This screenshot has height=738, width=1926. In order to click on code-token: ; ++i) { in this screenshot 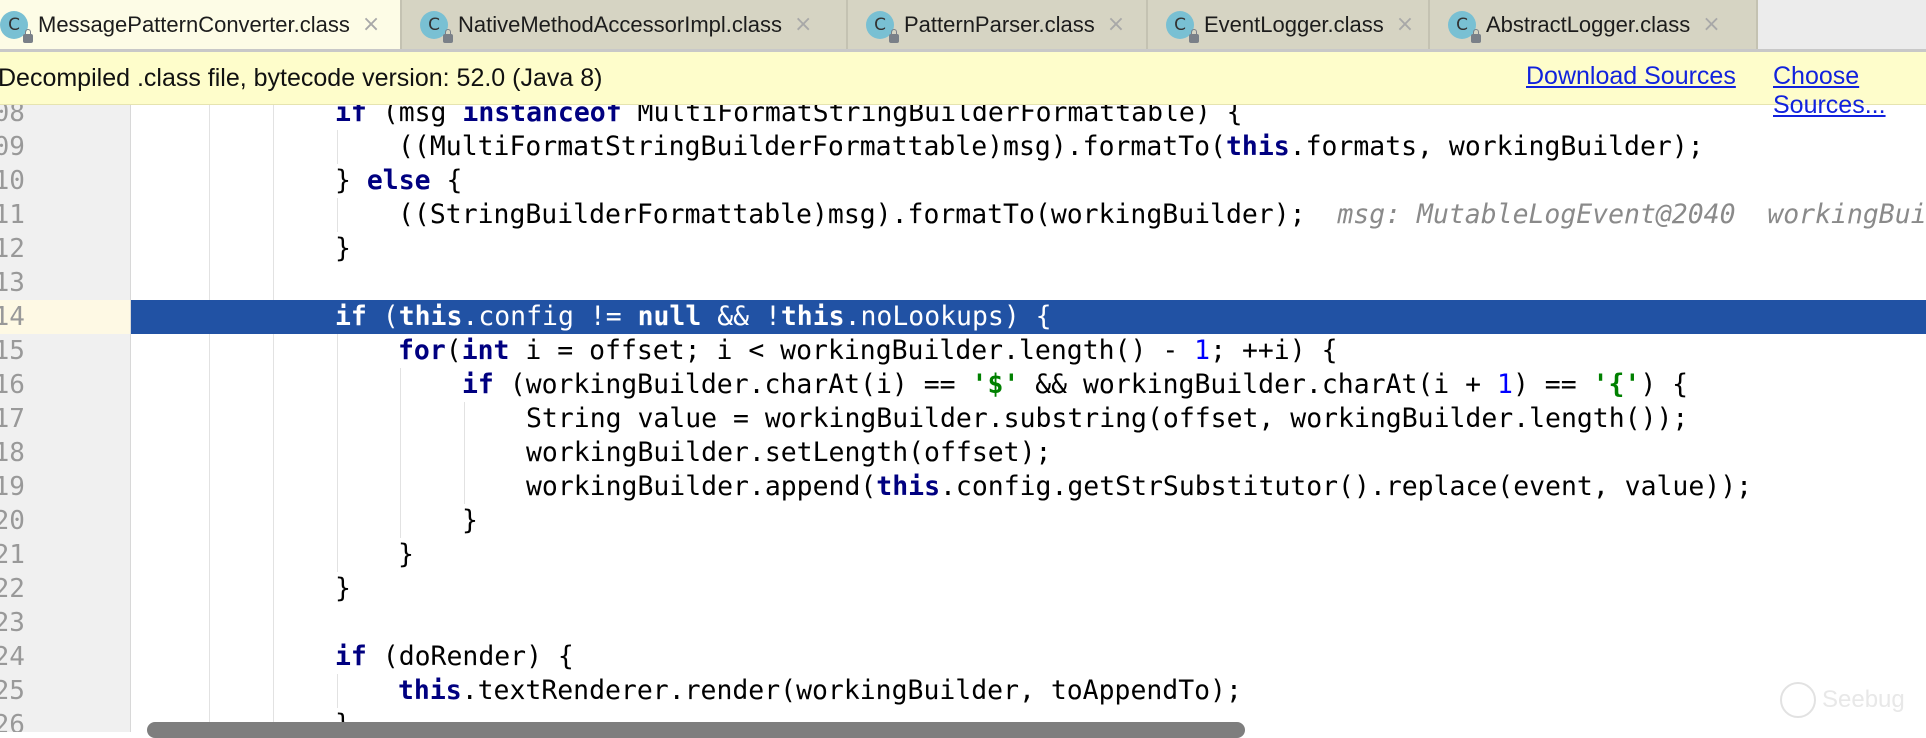, I will do `click(1274, 350)`.